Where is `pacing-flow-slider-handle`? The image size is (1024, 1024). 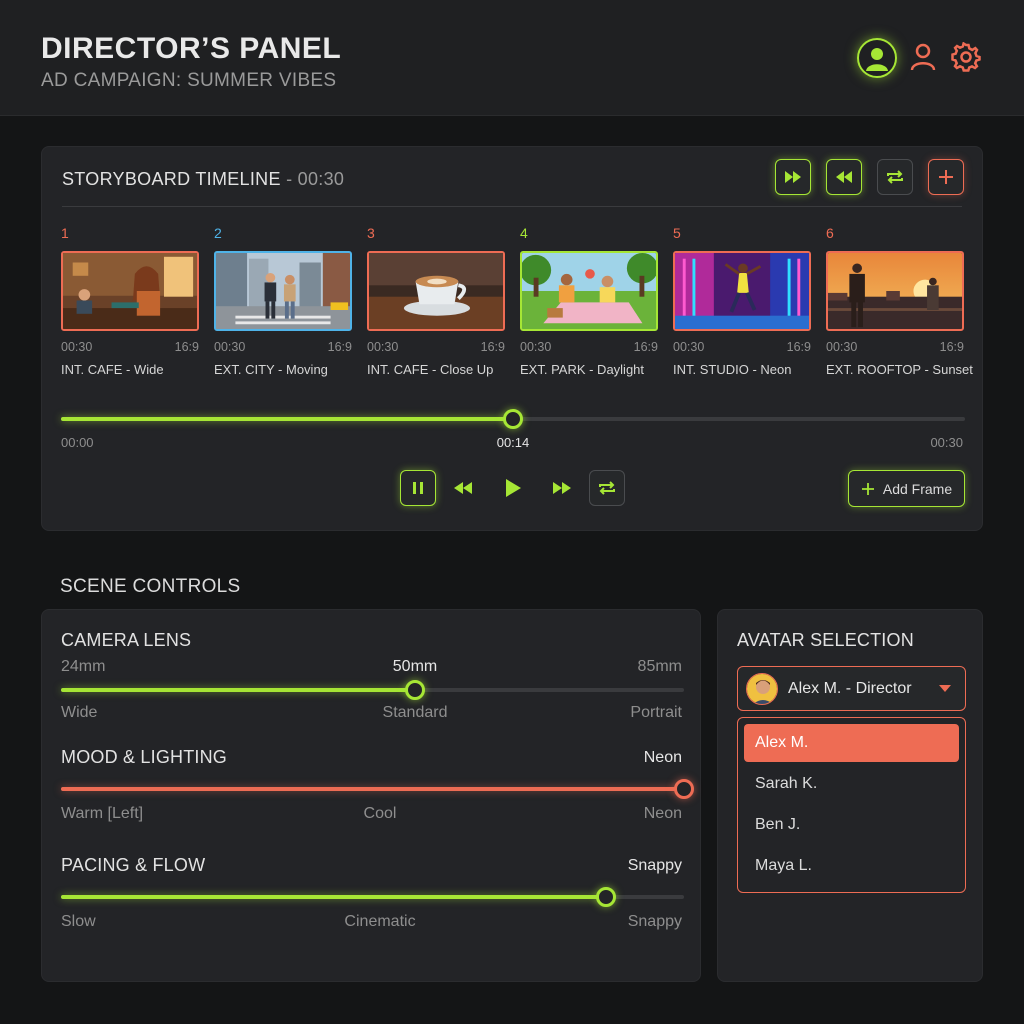
pacing-flow-slider-handle is located at coordinates (605, 897).